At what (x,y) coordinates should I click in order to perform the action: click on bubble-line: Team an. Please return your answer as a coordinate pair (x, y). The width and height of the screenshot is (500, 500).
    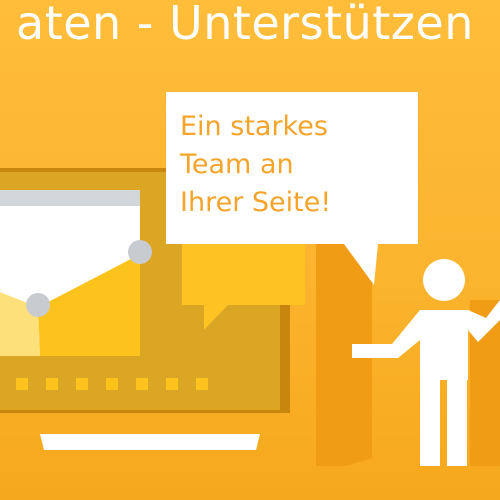
    Looking at the image, I should click on (237, 164).